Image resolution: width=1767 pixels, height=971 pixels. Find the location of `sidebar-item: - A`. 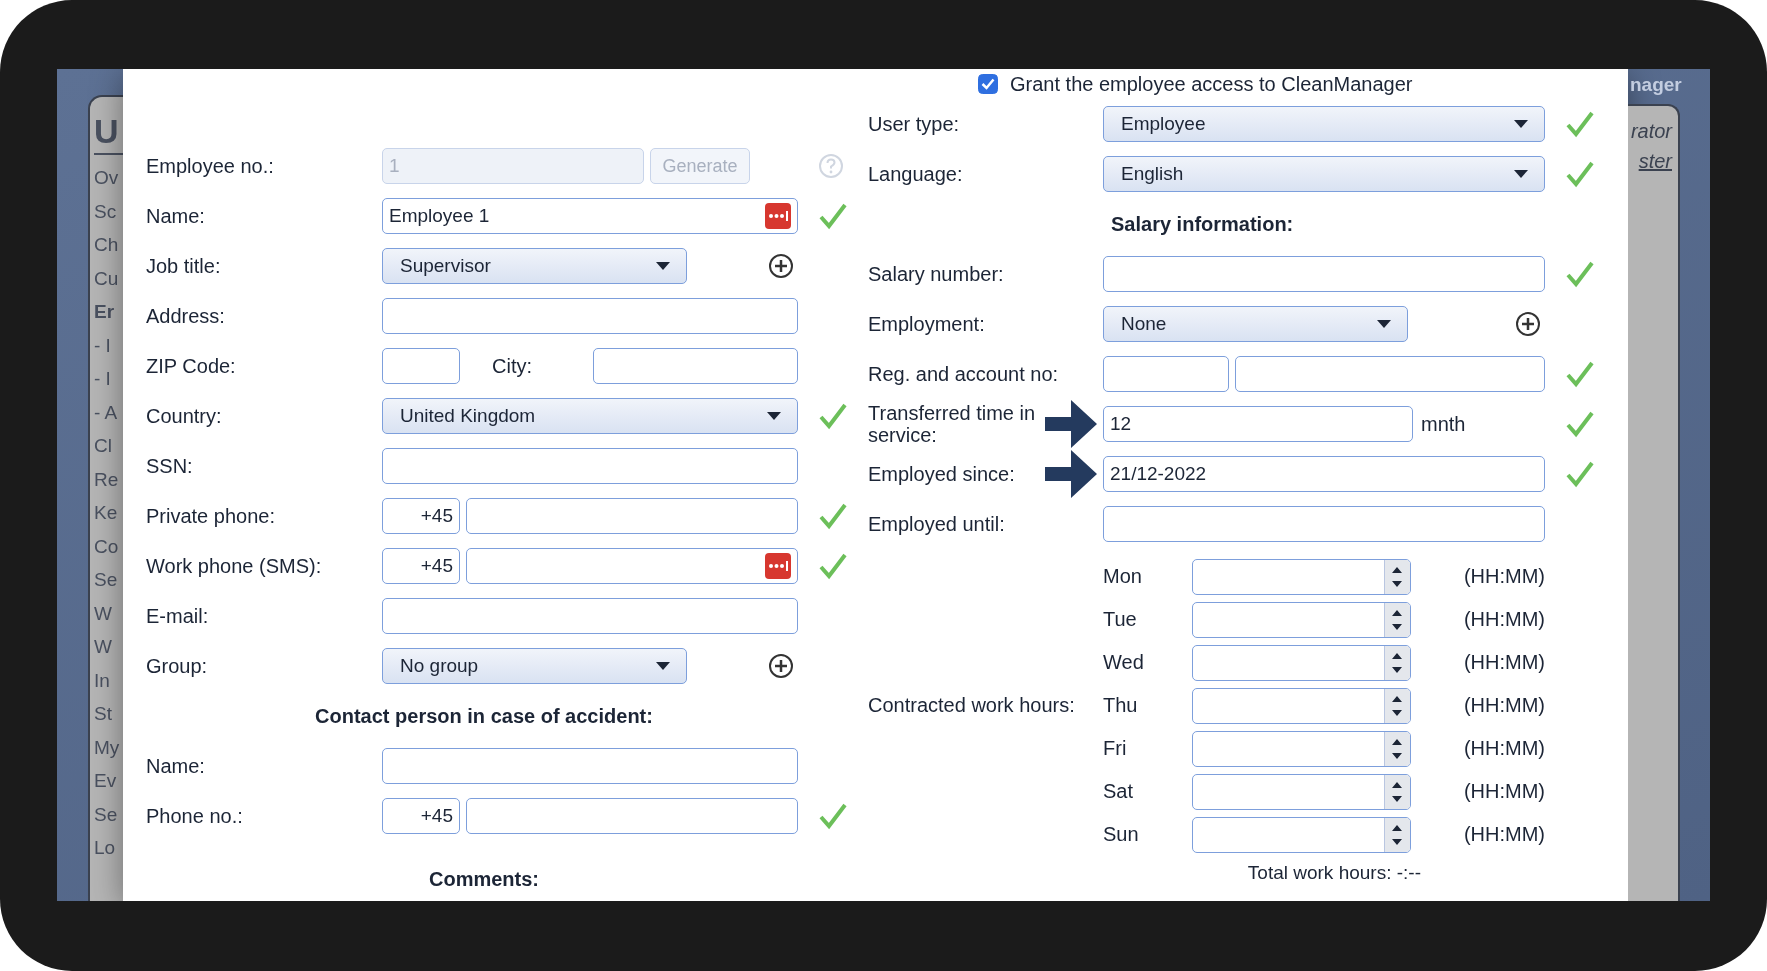

sidebar-item: - A is located at coordinates (108, 412).